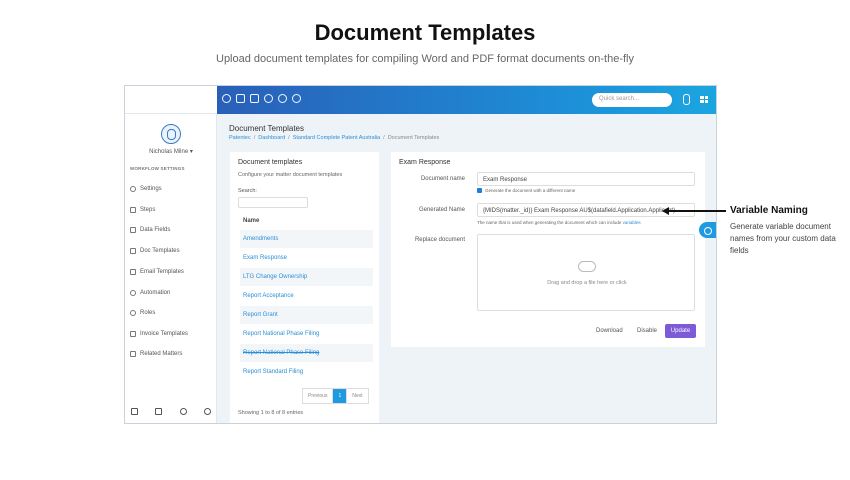  Describe the element at coordinates (441, 210) in the screenshot. I see `generated-name-label: Generated Name` at that location.